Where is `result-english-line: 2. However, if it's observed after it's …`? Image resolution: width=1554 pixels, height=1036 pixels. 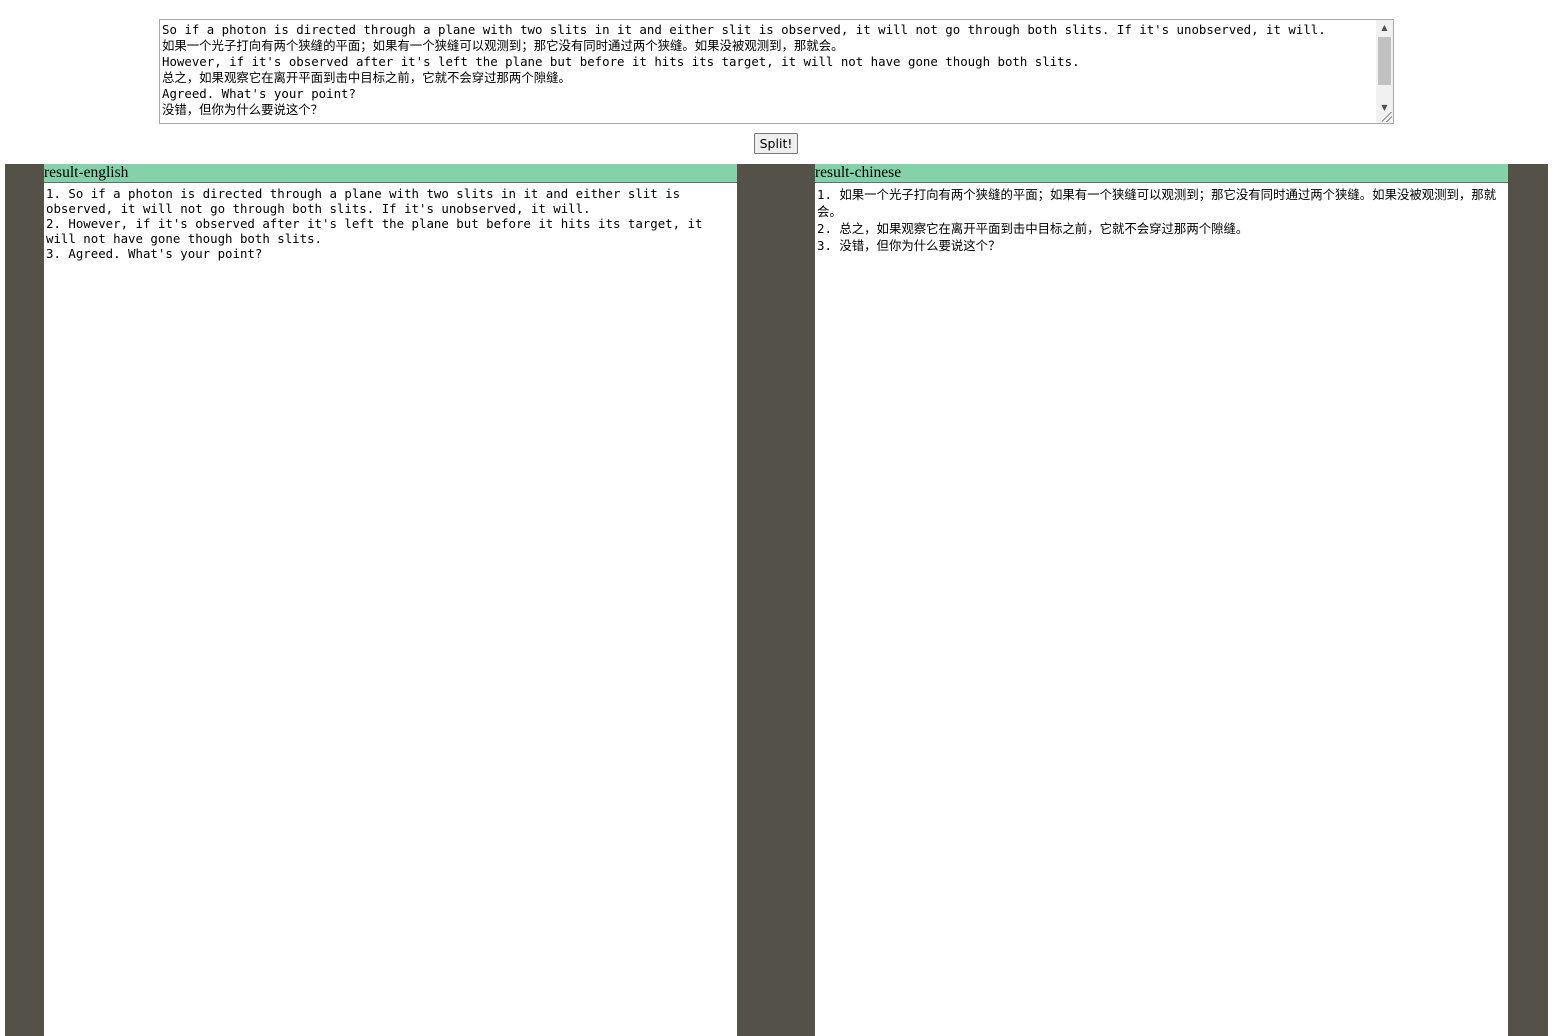 result-english-line: 2. However, if it's observed after it's … is located at coordinates (378, 231).